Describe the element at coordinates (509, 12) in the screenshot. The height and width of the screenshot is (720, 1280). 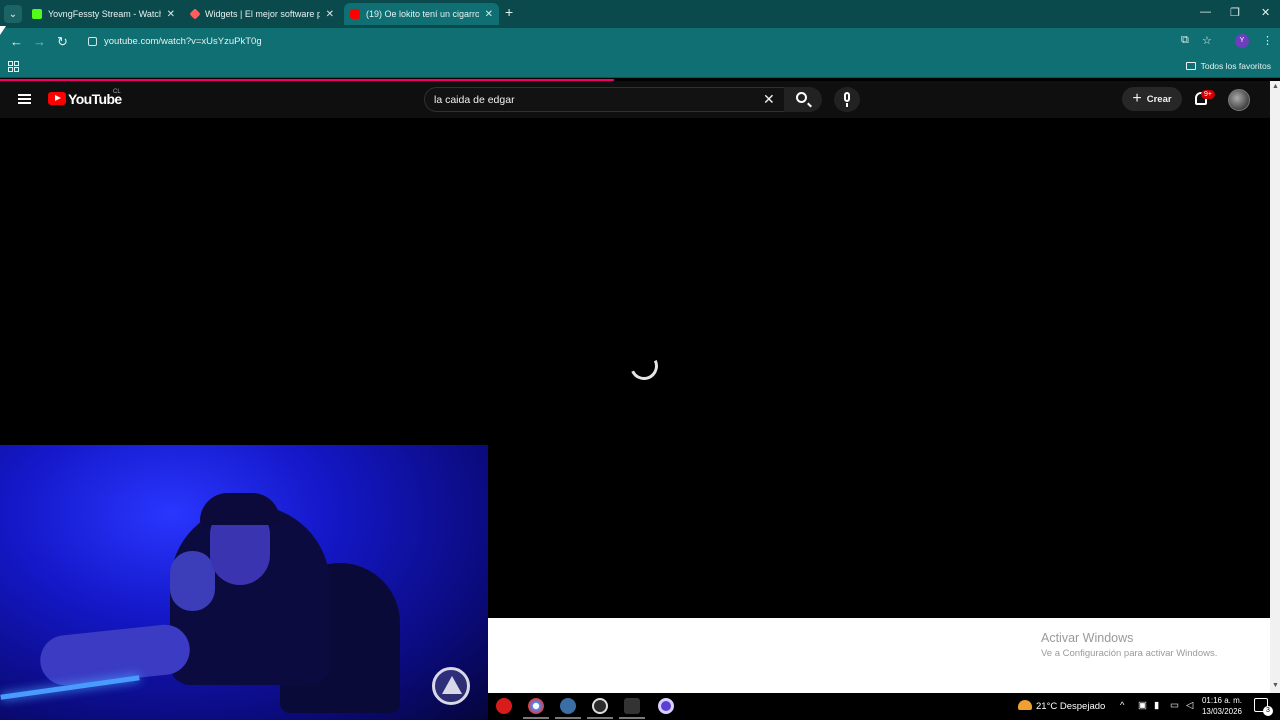
I see `new-tab-button: +` at that location.